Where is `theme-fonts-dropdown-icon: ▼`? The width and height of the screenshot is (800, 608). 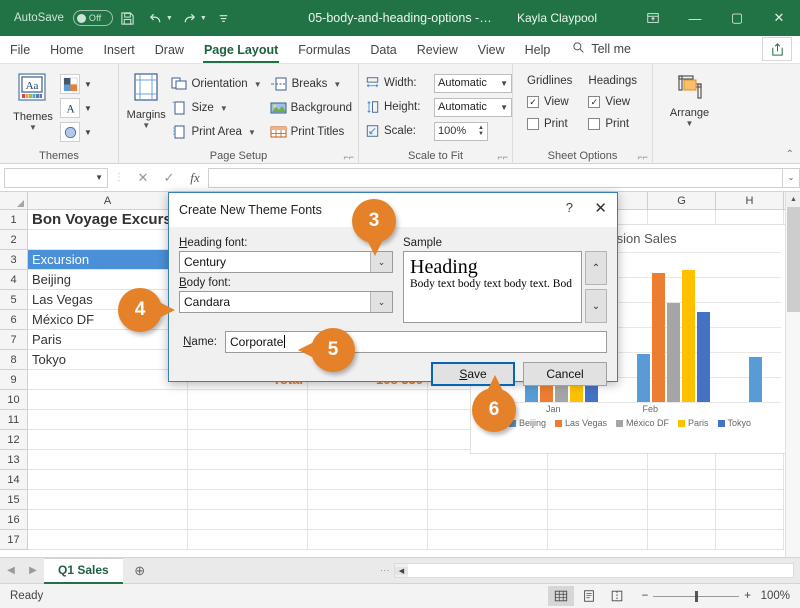
theme-fonts-dropdown-icon: ▼ is located at coordinates (88, 108).